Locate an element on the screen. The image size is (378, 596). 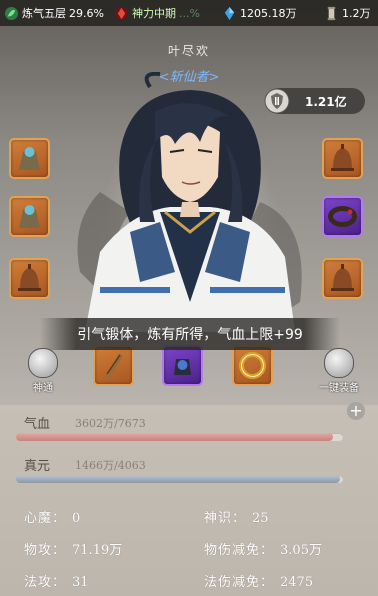
stat-magic-atk-value: 31 is located at coordinates (80, 582).